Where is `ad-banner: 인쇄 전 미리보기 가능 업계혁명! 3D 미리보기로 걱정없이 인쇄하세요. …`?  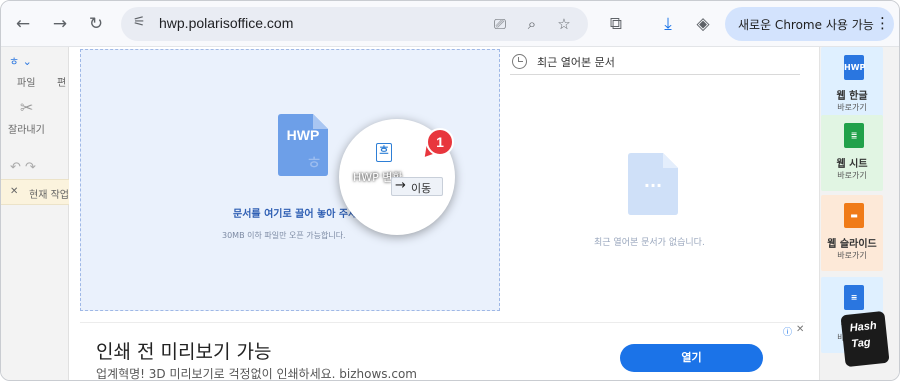 ad-banner: 인쇄 전 미리보기 가능 업계혁명! 3D 미리보기로 걱정없이 인쇄하세요. … is located at coordinates (442, 351).